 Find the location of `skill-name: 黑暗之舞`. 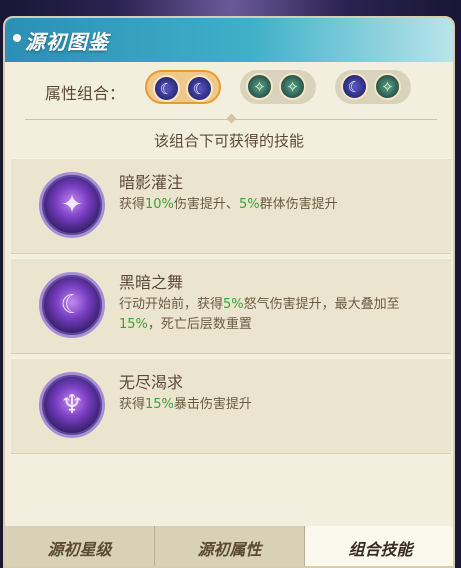

skill-name: 黑暗之舞 is located at coordinates (151, 282).